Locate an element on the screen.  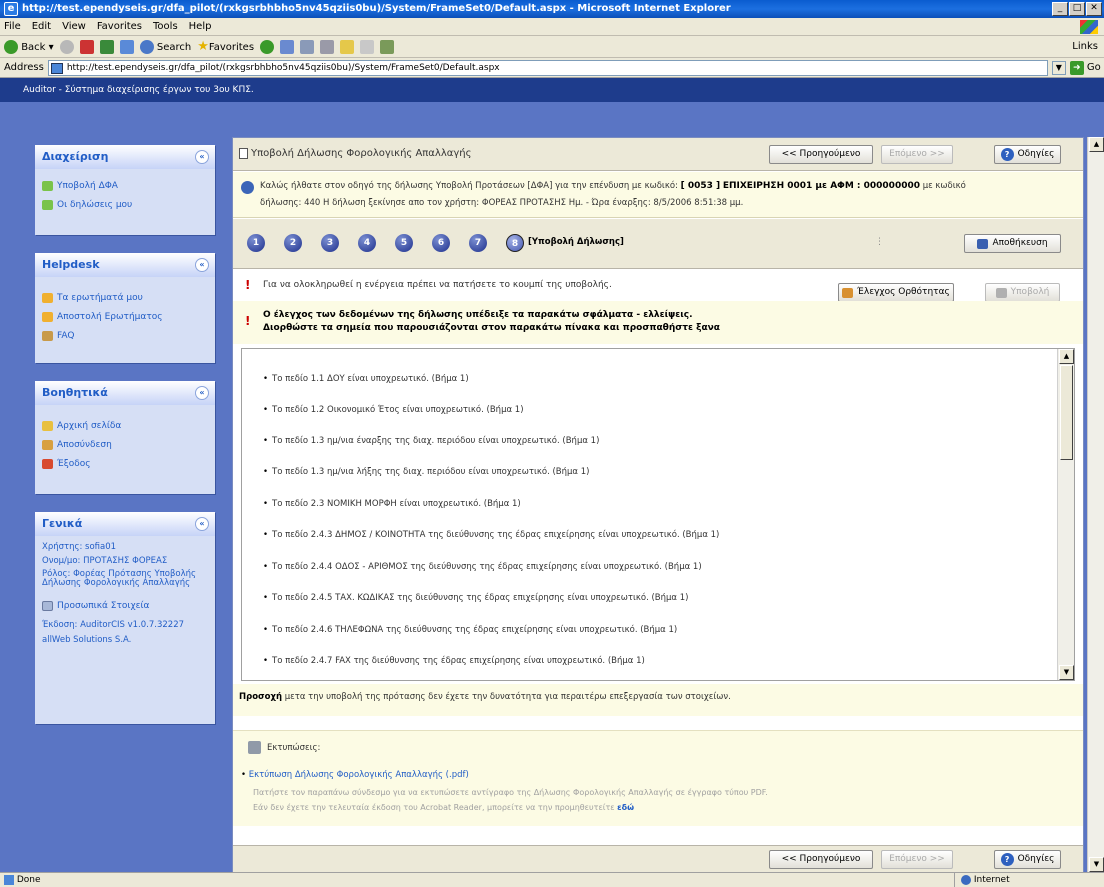
status-bar: Done Internet is located at coordinates (552, 879).